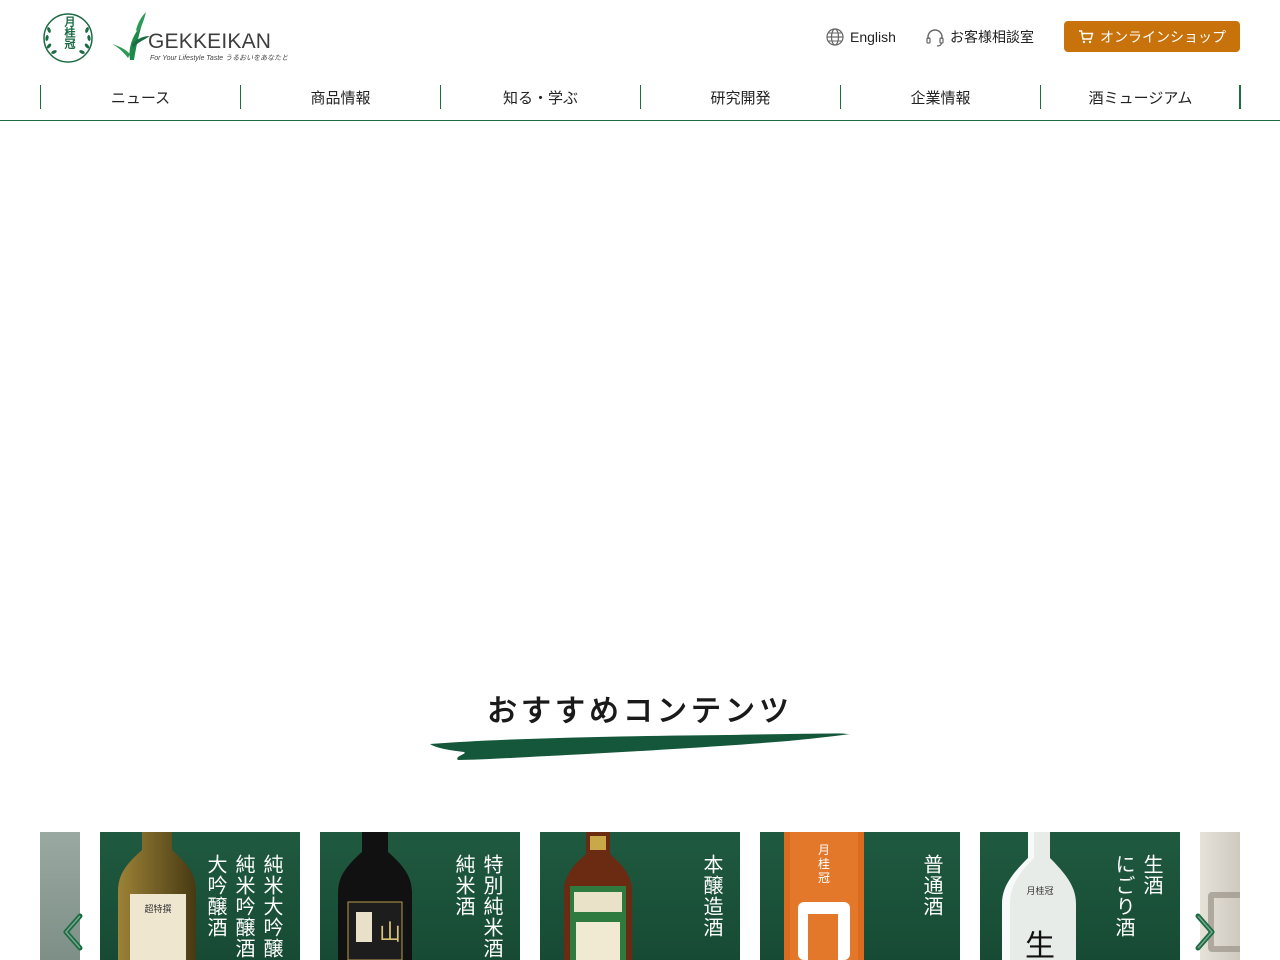 The image size is (1280, 960). I want to click on english-link: English, so click(860, 37).